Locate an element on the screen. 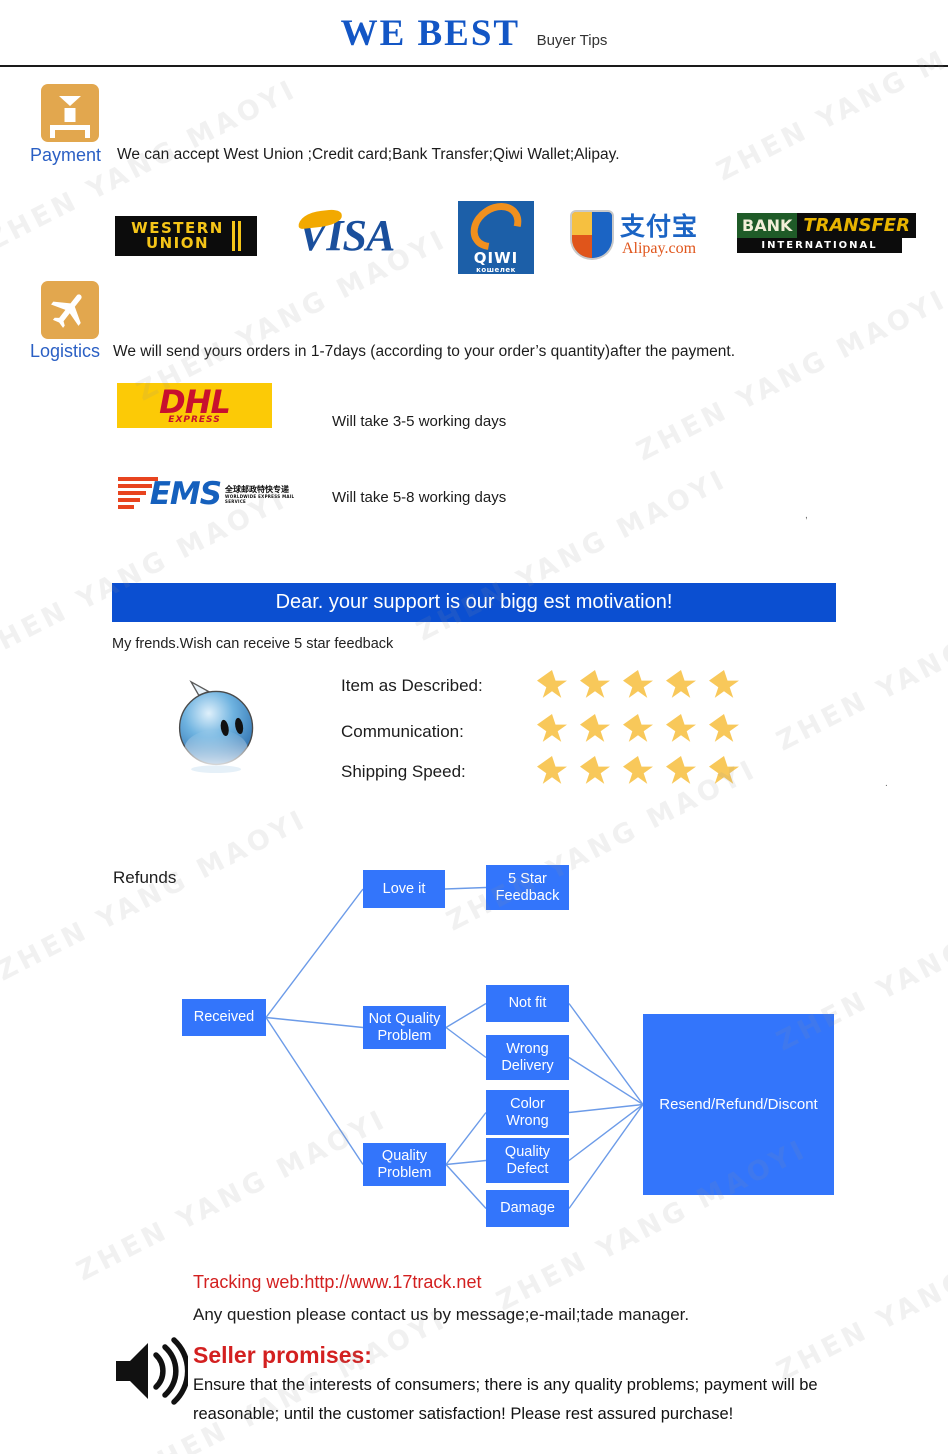 This screenshot has height=1454, width=948. flow-node-not_quality: Not Quality Problem is located at coordinates (404, 1027).